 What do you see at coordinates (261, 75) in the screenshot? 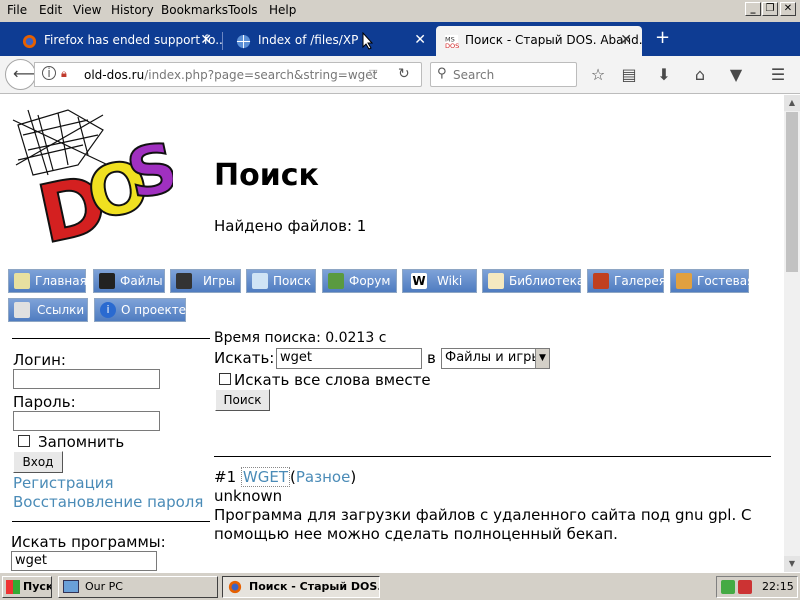
I see `url-path: /index.php?page=search&string=wget` at bounding box center [261, 75].